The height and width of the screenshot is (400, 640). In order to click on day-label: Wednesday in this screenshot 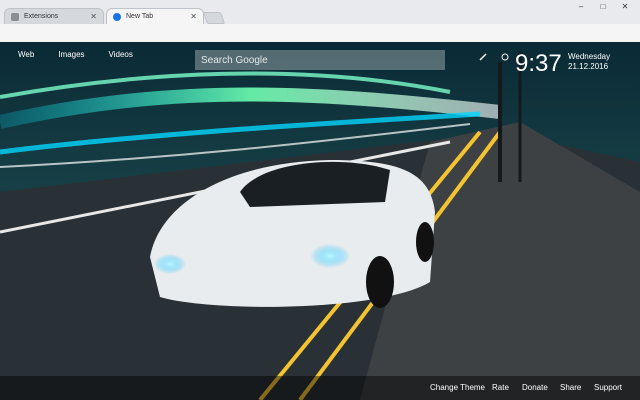, I will do `click(589, 56)`.